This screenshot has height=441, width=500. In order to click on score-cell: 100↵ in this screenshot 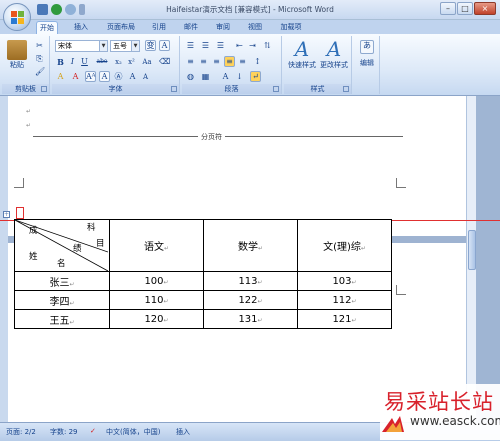, I will do `click(156, 281)`.